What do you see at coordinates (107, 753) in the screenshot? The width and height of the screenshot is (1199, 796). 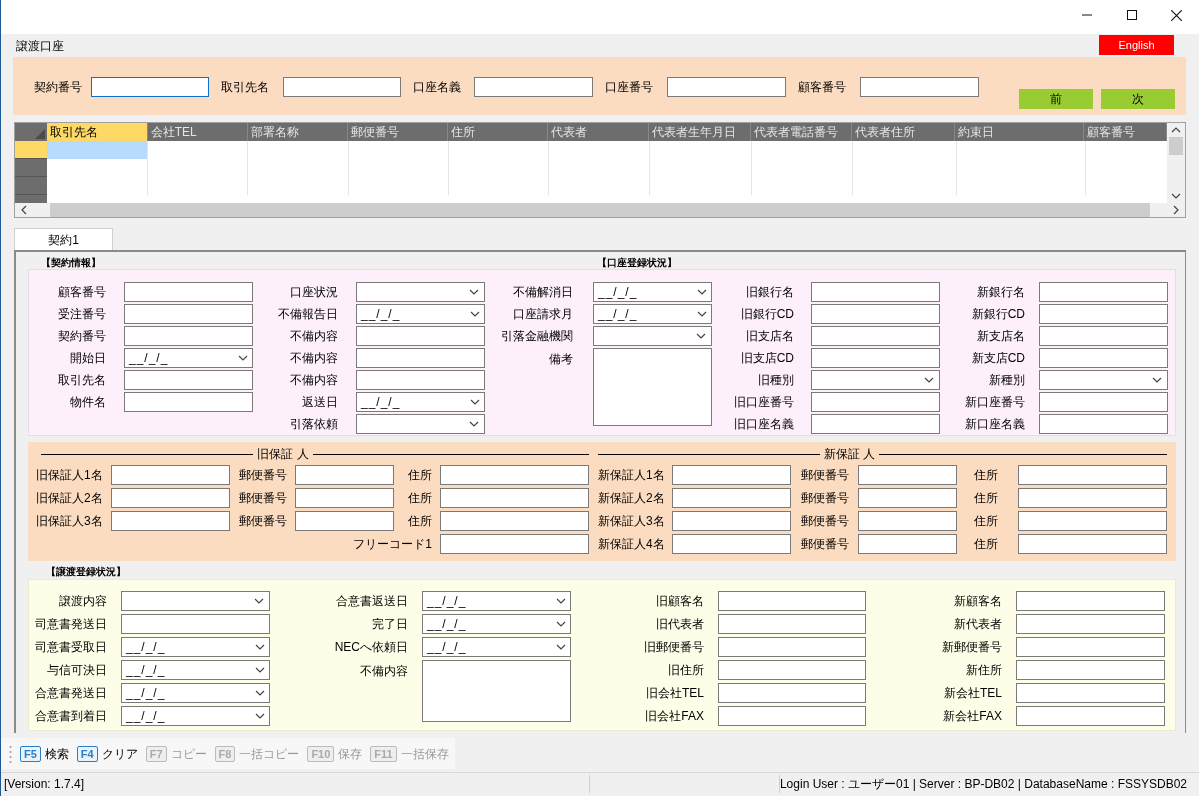 I see `function-key-button: F4 クリア` at bounding box center [107, 753].